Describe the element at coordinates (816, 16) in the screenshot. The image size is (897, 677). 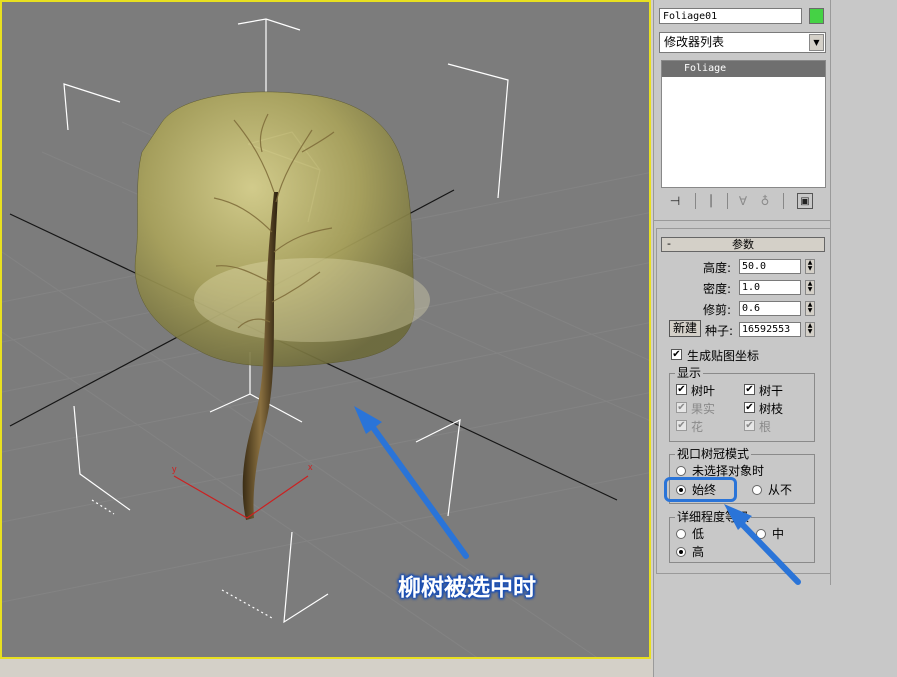
I see `object-color-swatch` at that location.